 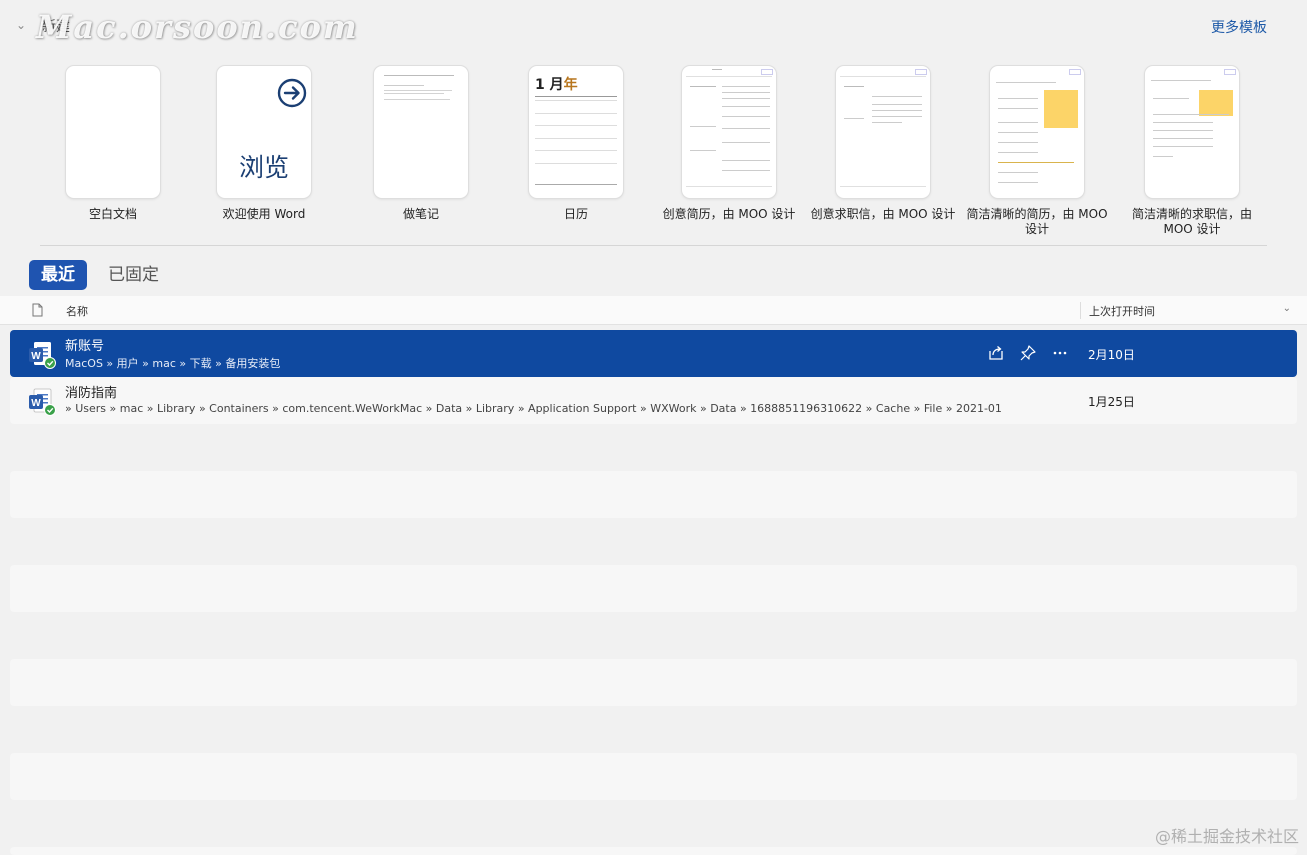 What do you see at coordinates (58, 275) in the screenshot?
I see `tab-recent: 最近` at bounding box center [58, 275].